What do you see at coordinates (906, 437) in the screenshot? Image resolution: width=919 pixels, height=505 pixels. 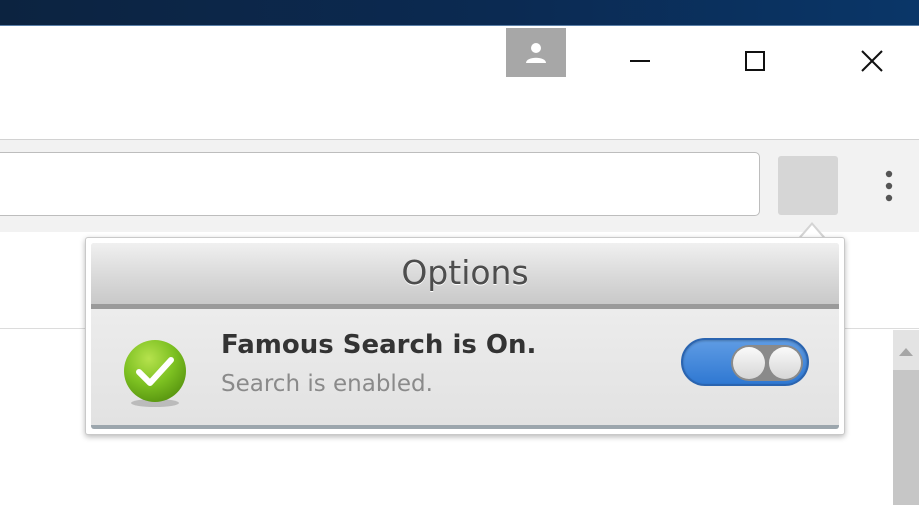 I see `scrollbar-thumb` at bounding box center [906, 437].